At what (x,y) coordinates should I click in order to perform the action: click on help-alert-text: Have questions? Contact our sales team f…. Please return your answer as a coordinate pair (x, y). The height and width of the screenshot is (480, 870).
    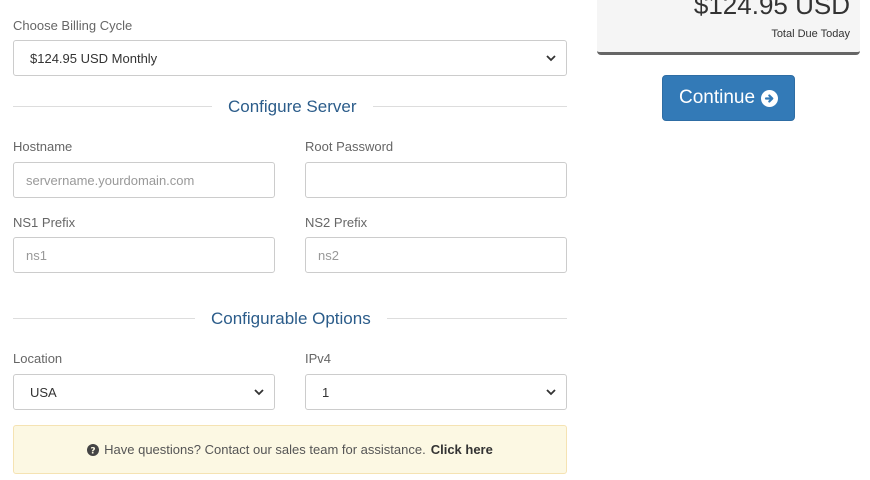
    Looking at the image, I should click on (265, 449).